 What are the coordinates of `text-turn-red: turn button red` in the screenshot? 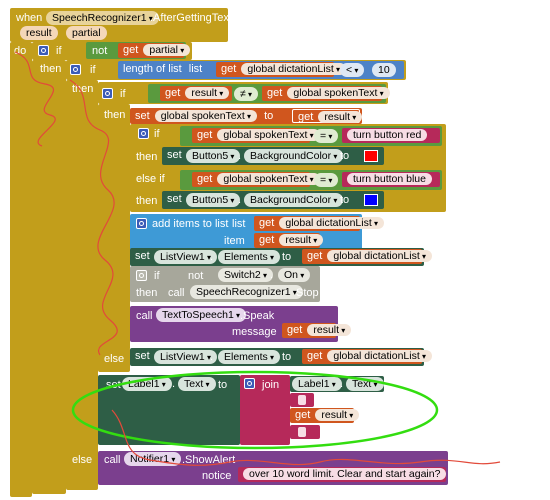 It's located at (391, 135).